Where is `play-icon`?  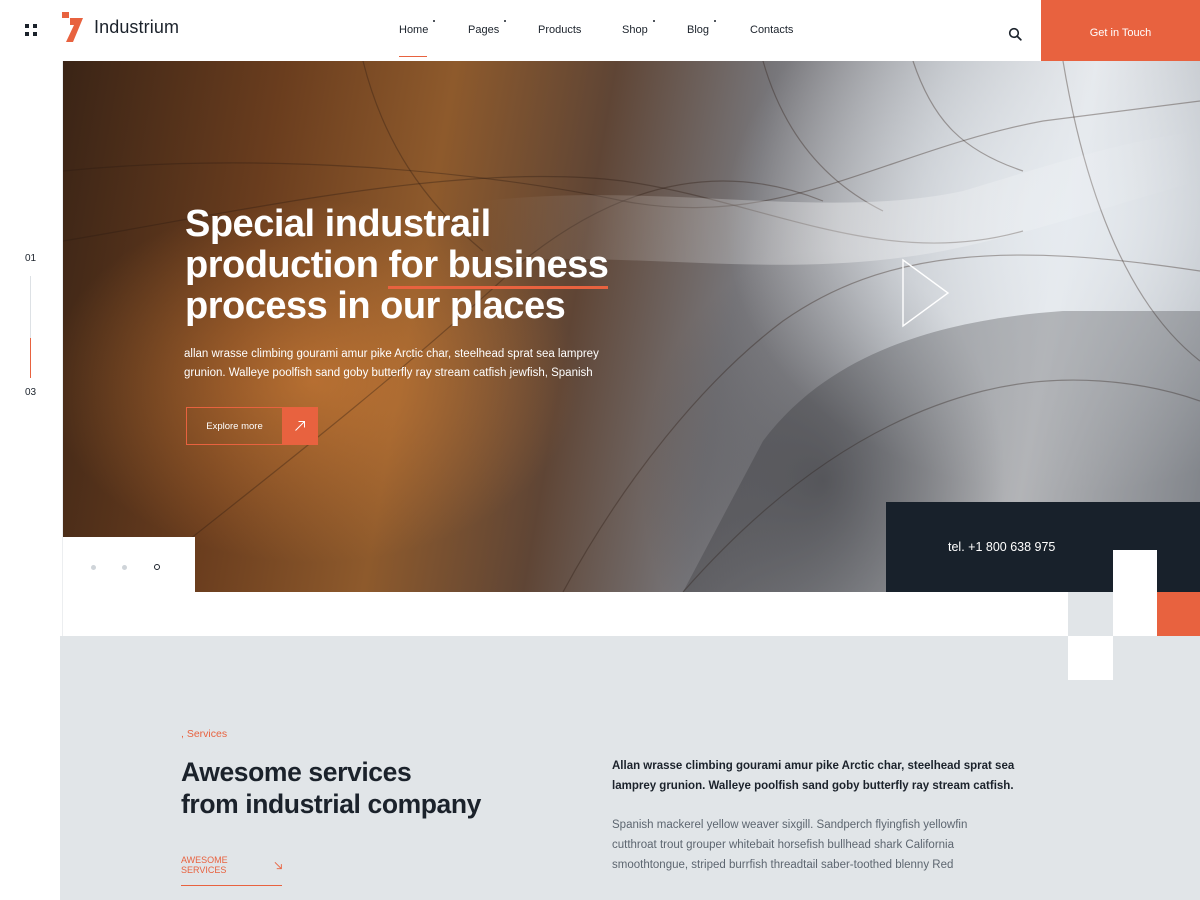
play-icon is located at coordinates (926, 293).